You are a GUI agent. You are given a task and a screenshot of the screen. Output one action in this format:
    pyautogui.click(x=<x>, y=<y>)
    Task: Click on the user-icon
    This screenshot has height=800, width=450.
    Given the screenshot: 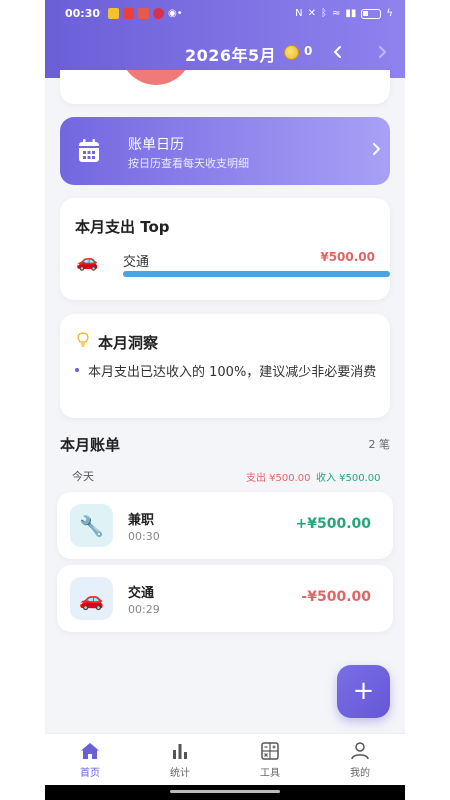 What is the action you would take?
    pyautogui.click(x=360, y=751)
    